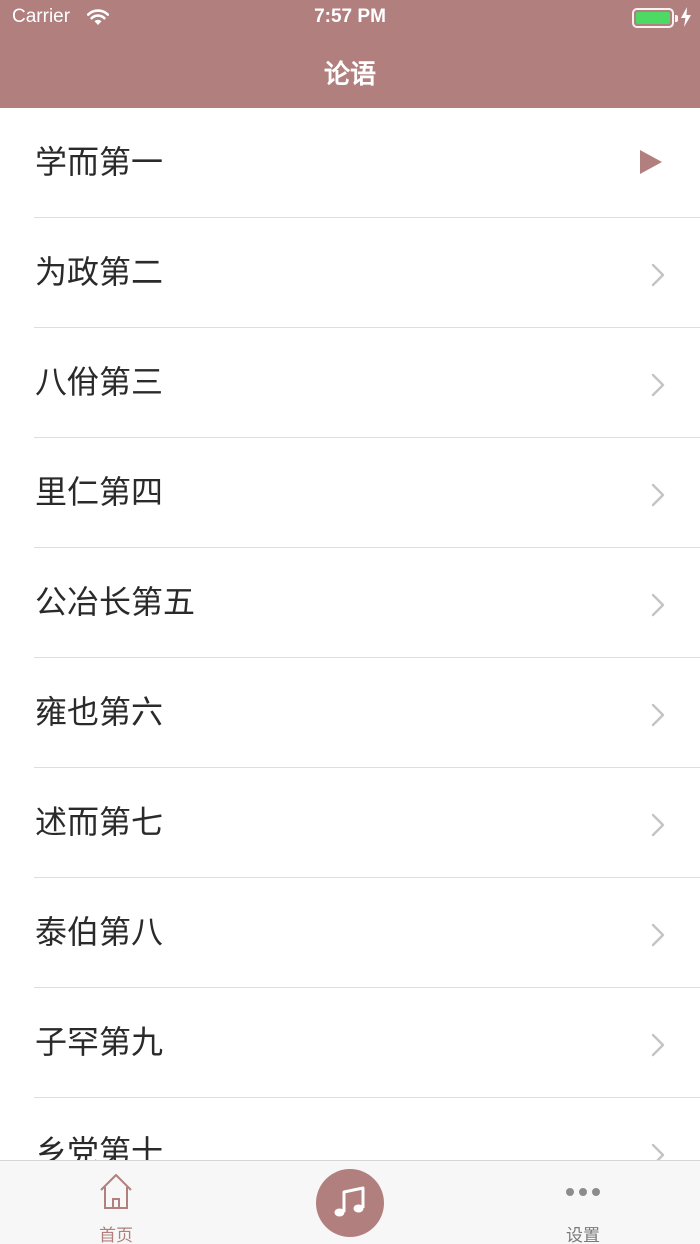 The height and width of the screenshot is (1244, 700). Describe the element at coordinates (583, 1192) in the screenshot. I see `more-icon` at that location.